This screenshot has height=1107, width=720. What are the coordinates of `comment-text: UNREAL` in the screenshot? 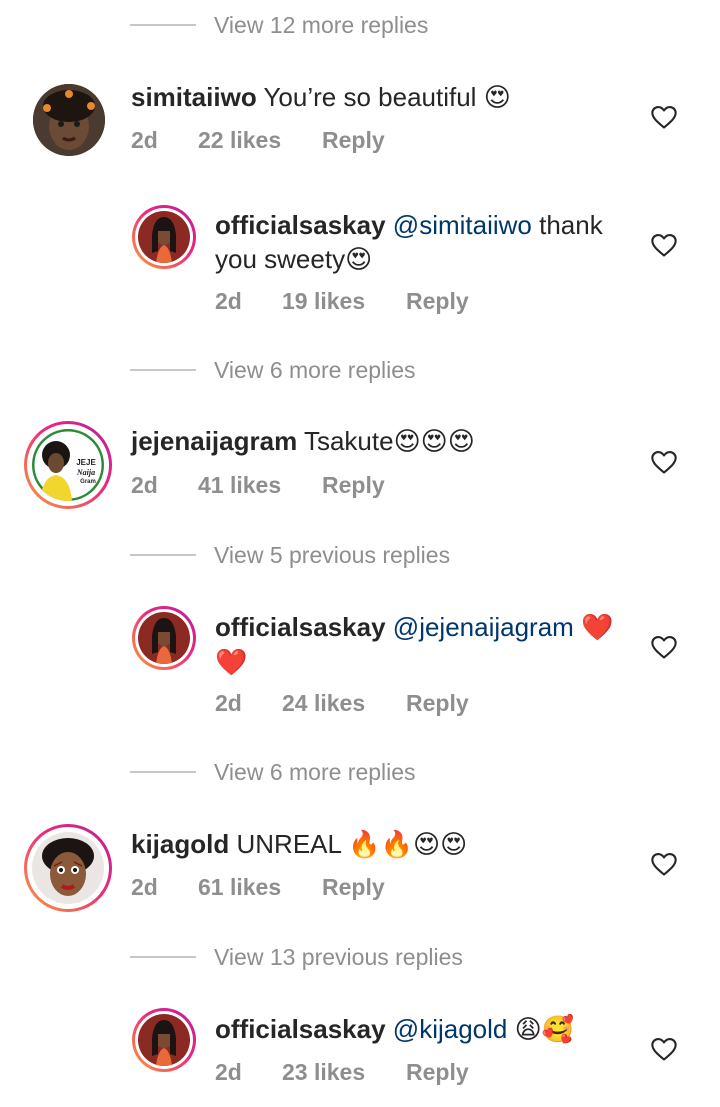 It's located at (288, 844).